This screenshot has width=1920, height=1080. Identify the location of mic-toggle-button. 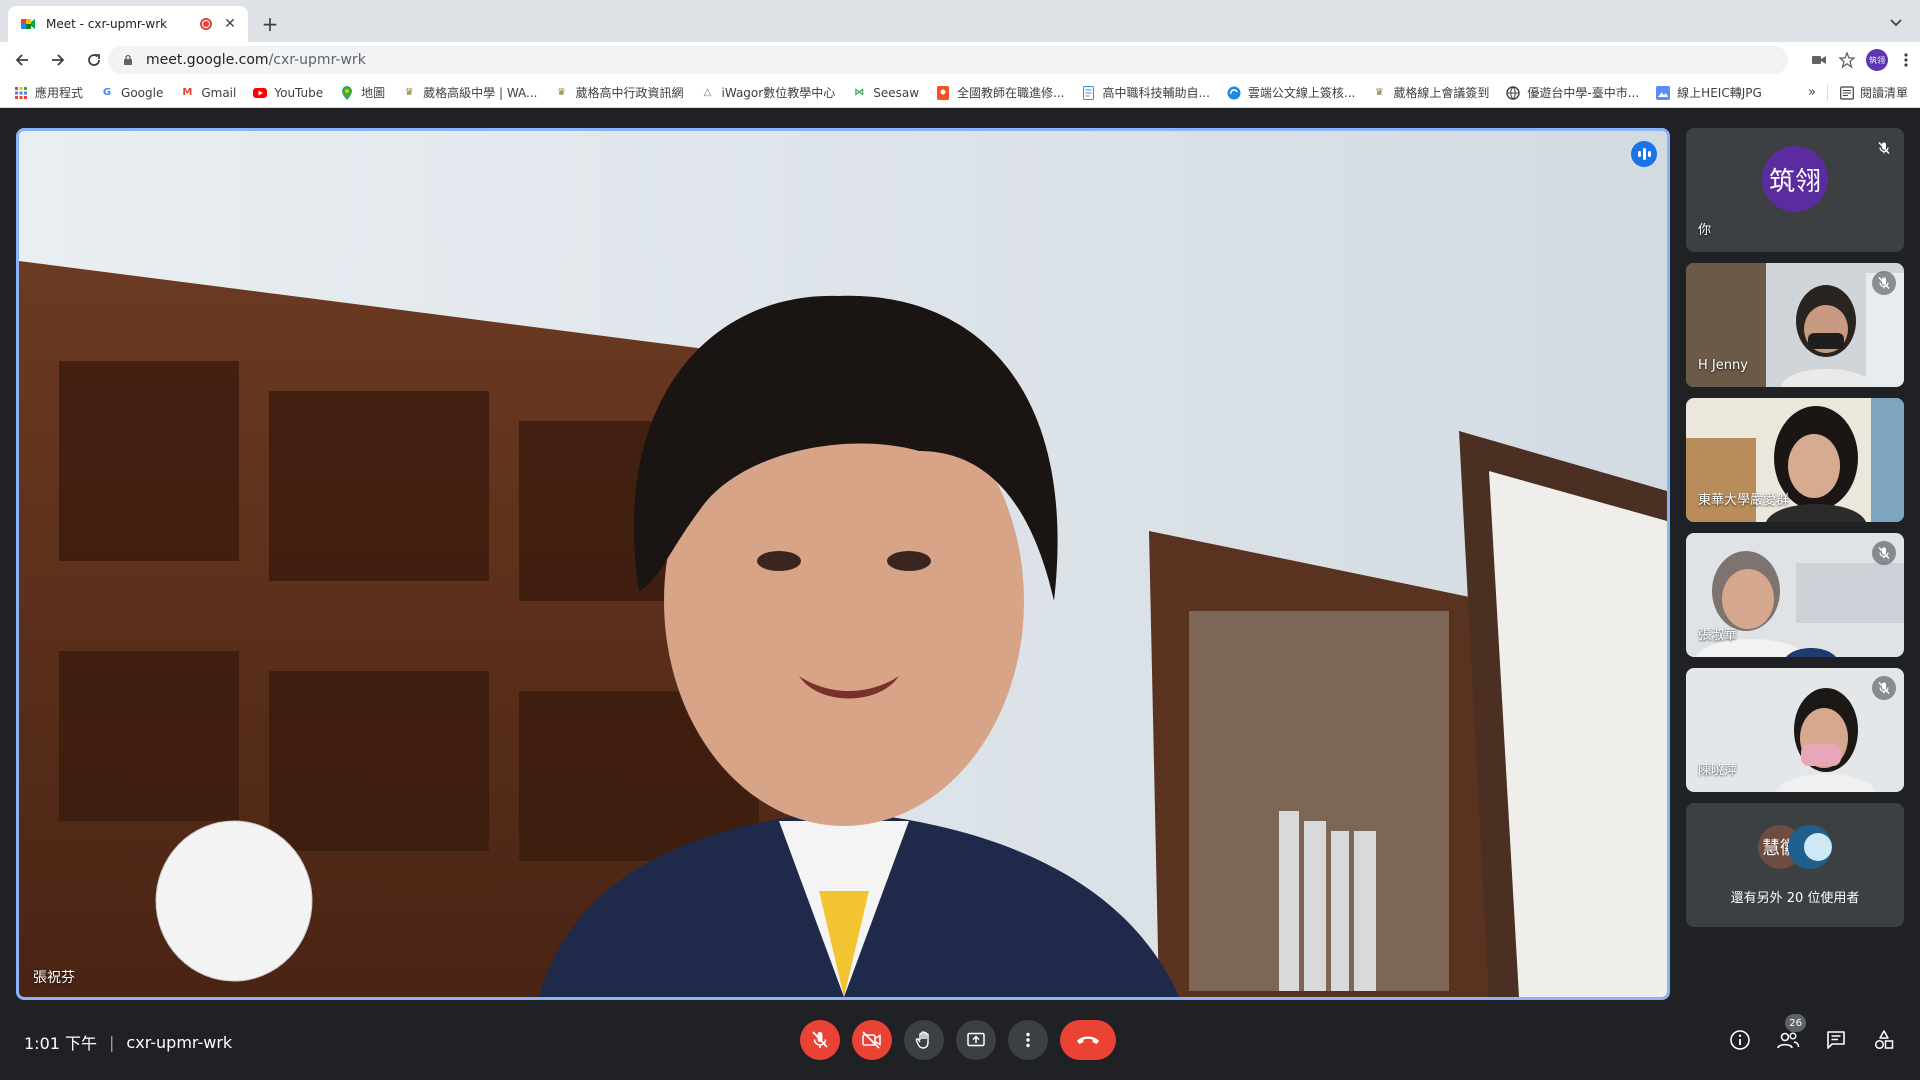
(820, 1040).